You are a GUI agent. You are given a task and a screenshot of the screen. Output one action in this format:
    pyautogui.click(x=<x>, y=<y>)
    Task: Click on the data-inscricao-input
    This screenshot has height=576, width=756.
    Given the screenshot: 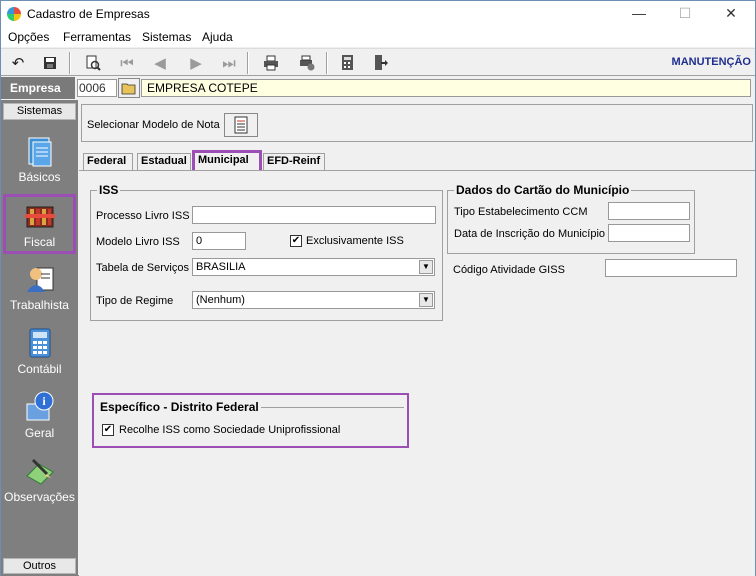 What is the action you would take?
    pyautogui.click(x=649, y=233)
    